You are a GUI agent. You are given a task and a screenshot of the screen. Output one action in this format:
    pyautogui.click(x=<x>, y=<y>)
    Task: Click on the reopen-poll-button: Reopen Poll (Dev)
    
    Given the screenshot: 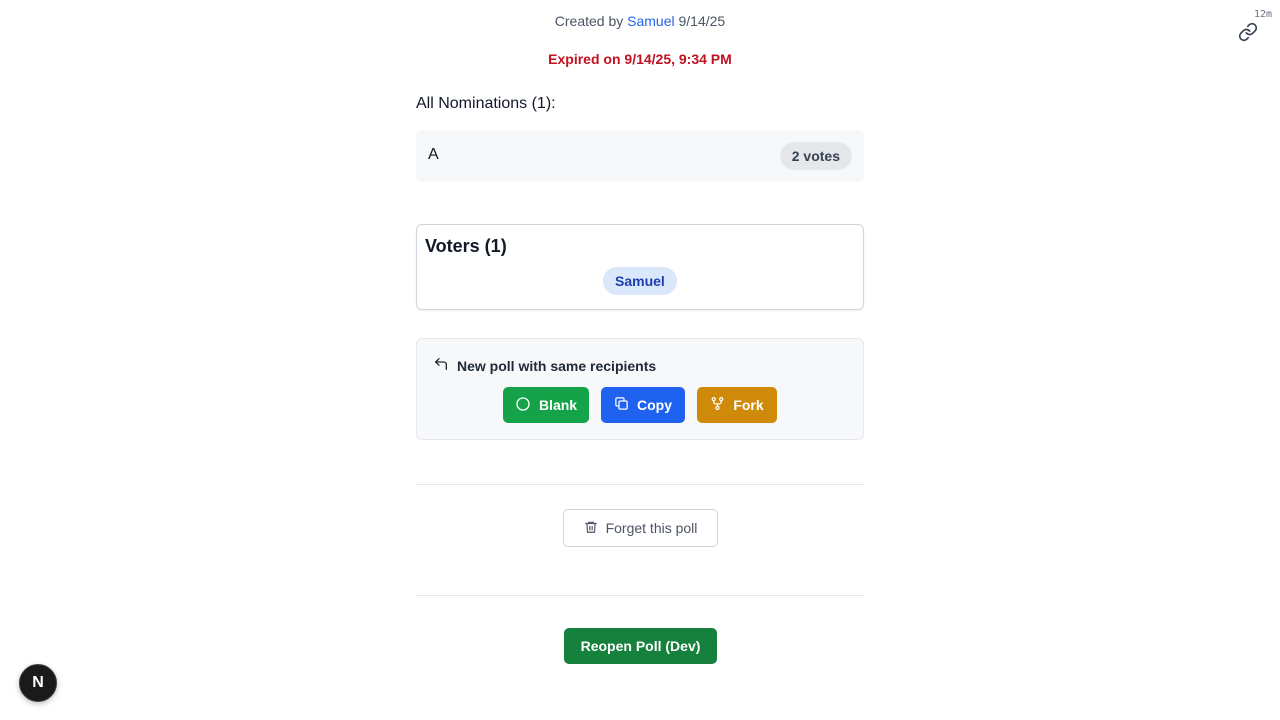 What is the action you would take?
    pyautogui.click(x=640, y=646)
    